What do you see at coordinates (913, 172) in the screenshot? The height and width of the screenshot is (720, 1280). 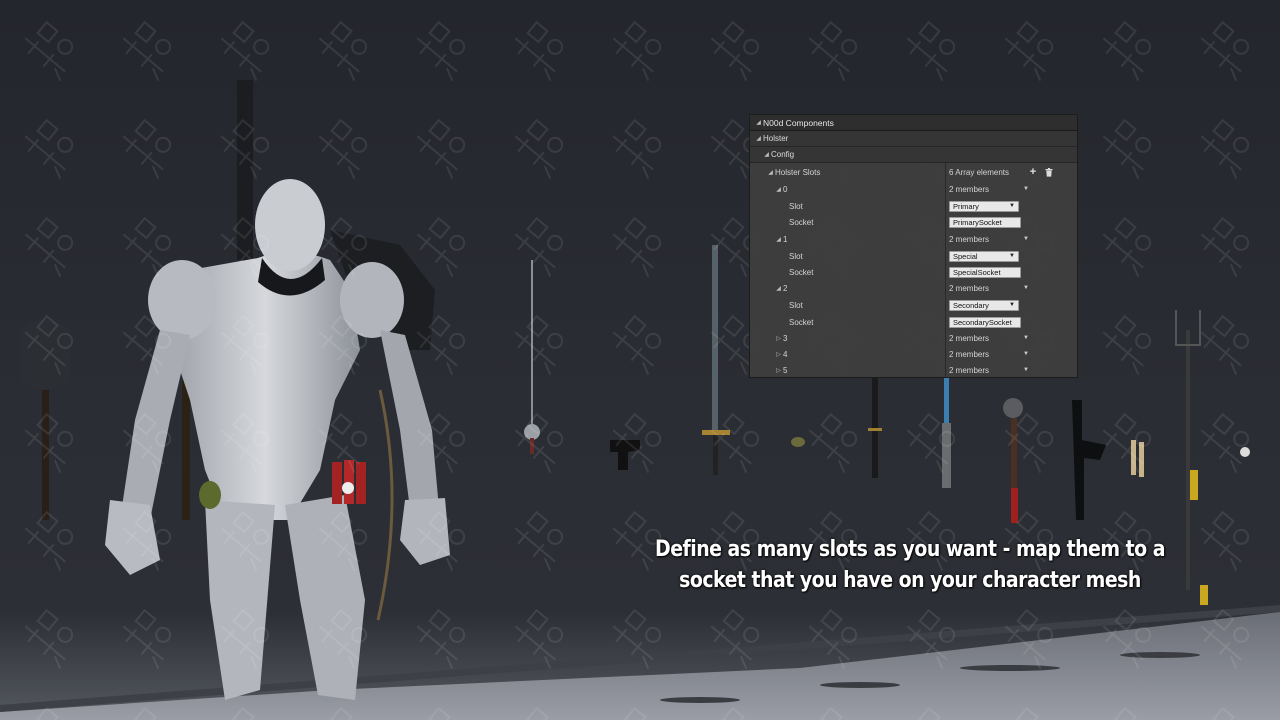 I see `holster-slots-row: ◢ Holster Slots 6 Array elements +` at bounding box center [913, 172].